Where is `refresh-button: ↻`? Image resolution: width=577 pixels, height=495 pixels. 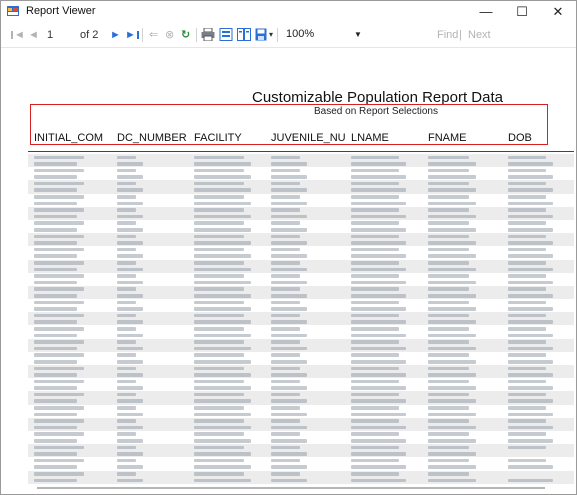
refresh-button: ↻ is located at coordinates (185, 35).